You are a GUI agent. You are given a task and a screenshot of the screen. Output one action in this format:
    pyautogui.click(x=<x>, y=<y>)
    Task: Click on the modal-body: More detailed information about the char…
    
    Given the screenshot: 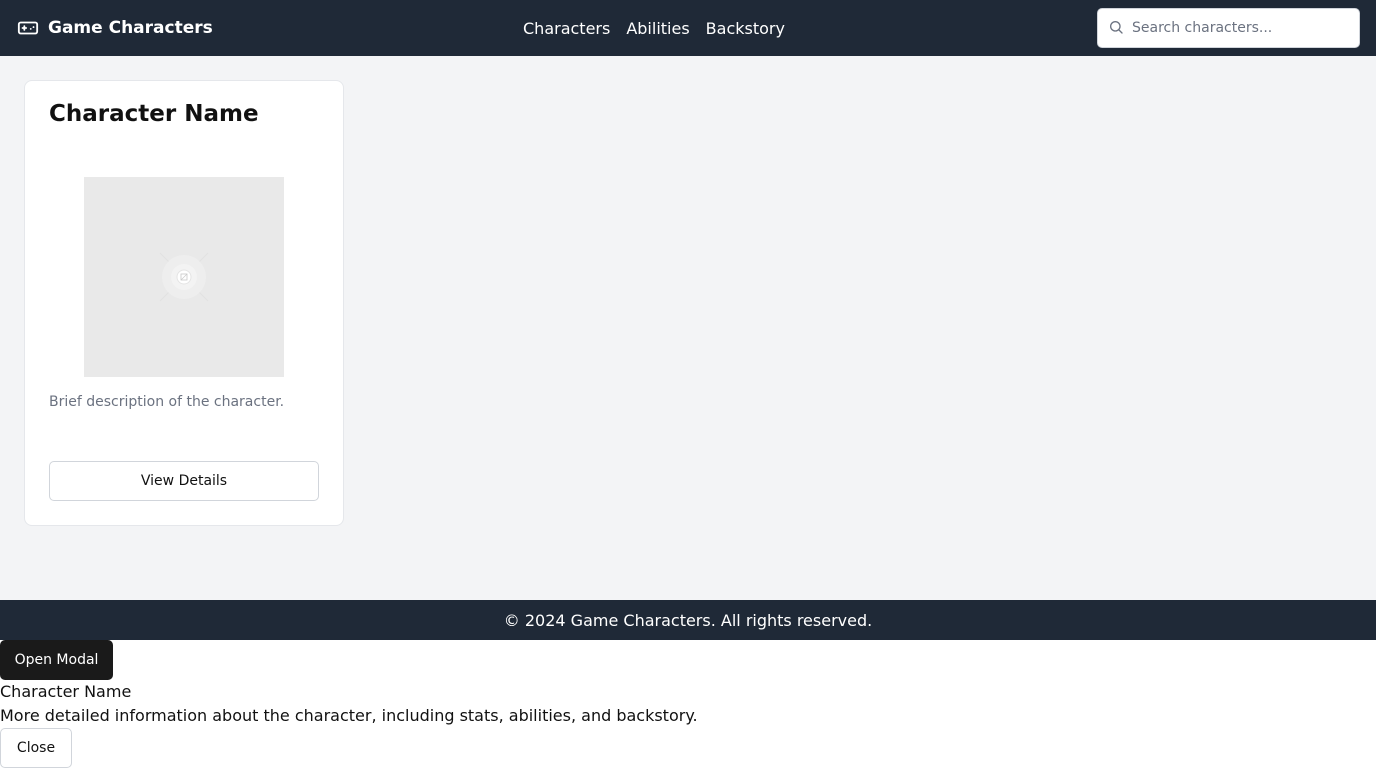 What is the action you would take?
    pyautogui.click(x=349, y=715)
    